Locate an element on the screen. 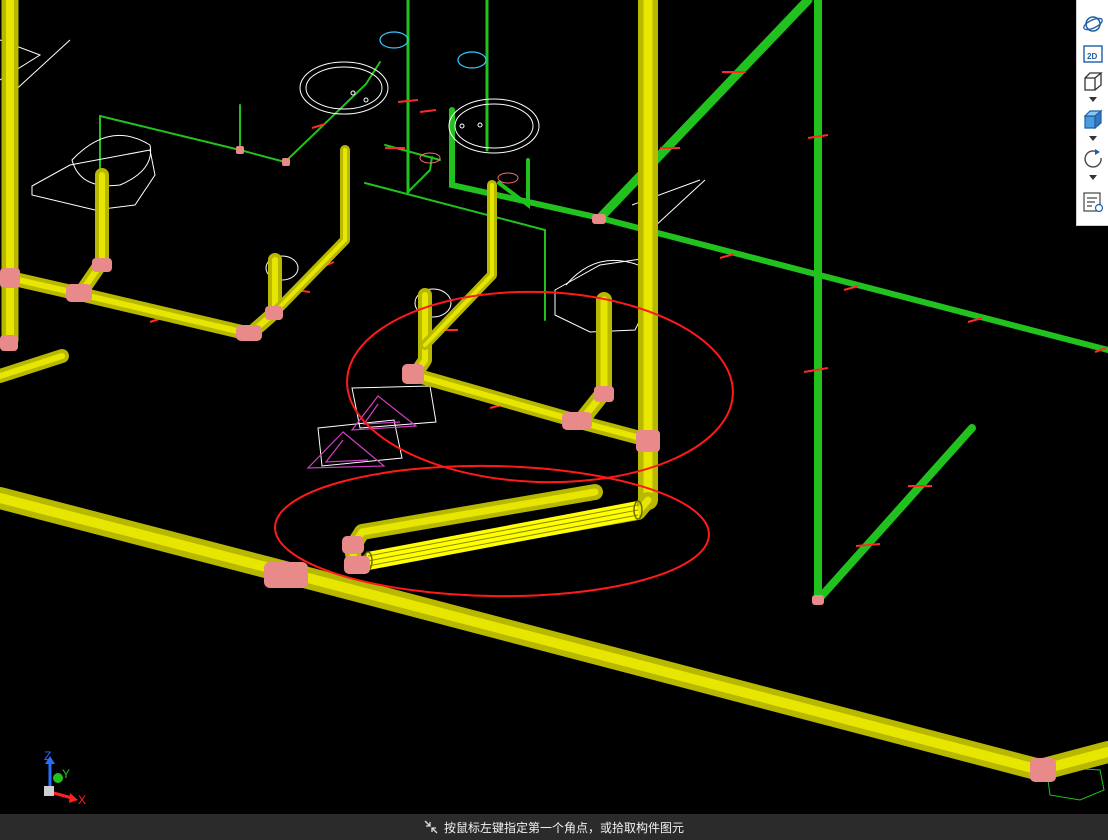  rotate-view-button is located at coordinates (1093, 158).